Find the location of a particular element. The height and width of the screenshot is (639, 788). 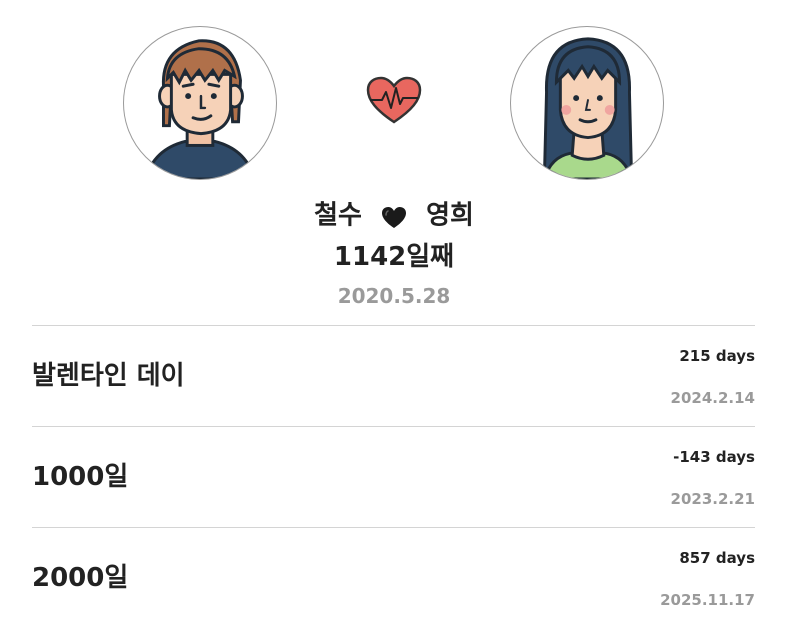

event-days-remaining: 215 days is located at coordinates (717, 356).